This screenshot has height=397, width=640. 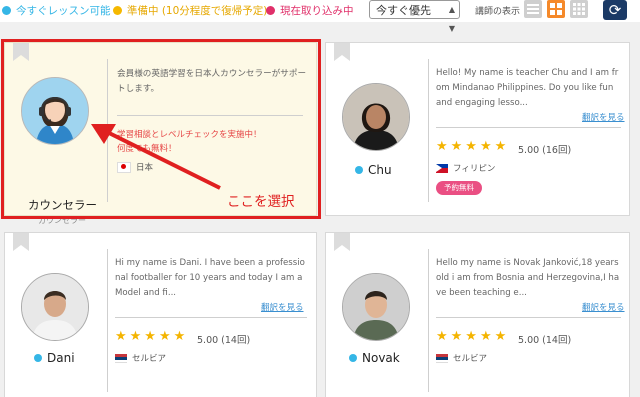 I want to click on teacher-photo-novak, so click(x=376, y=307).